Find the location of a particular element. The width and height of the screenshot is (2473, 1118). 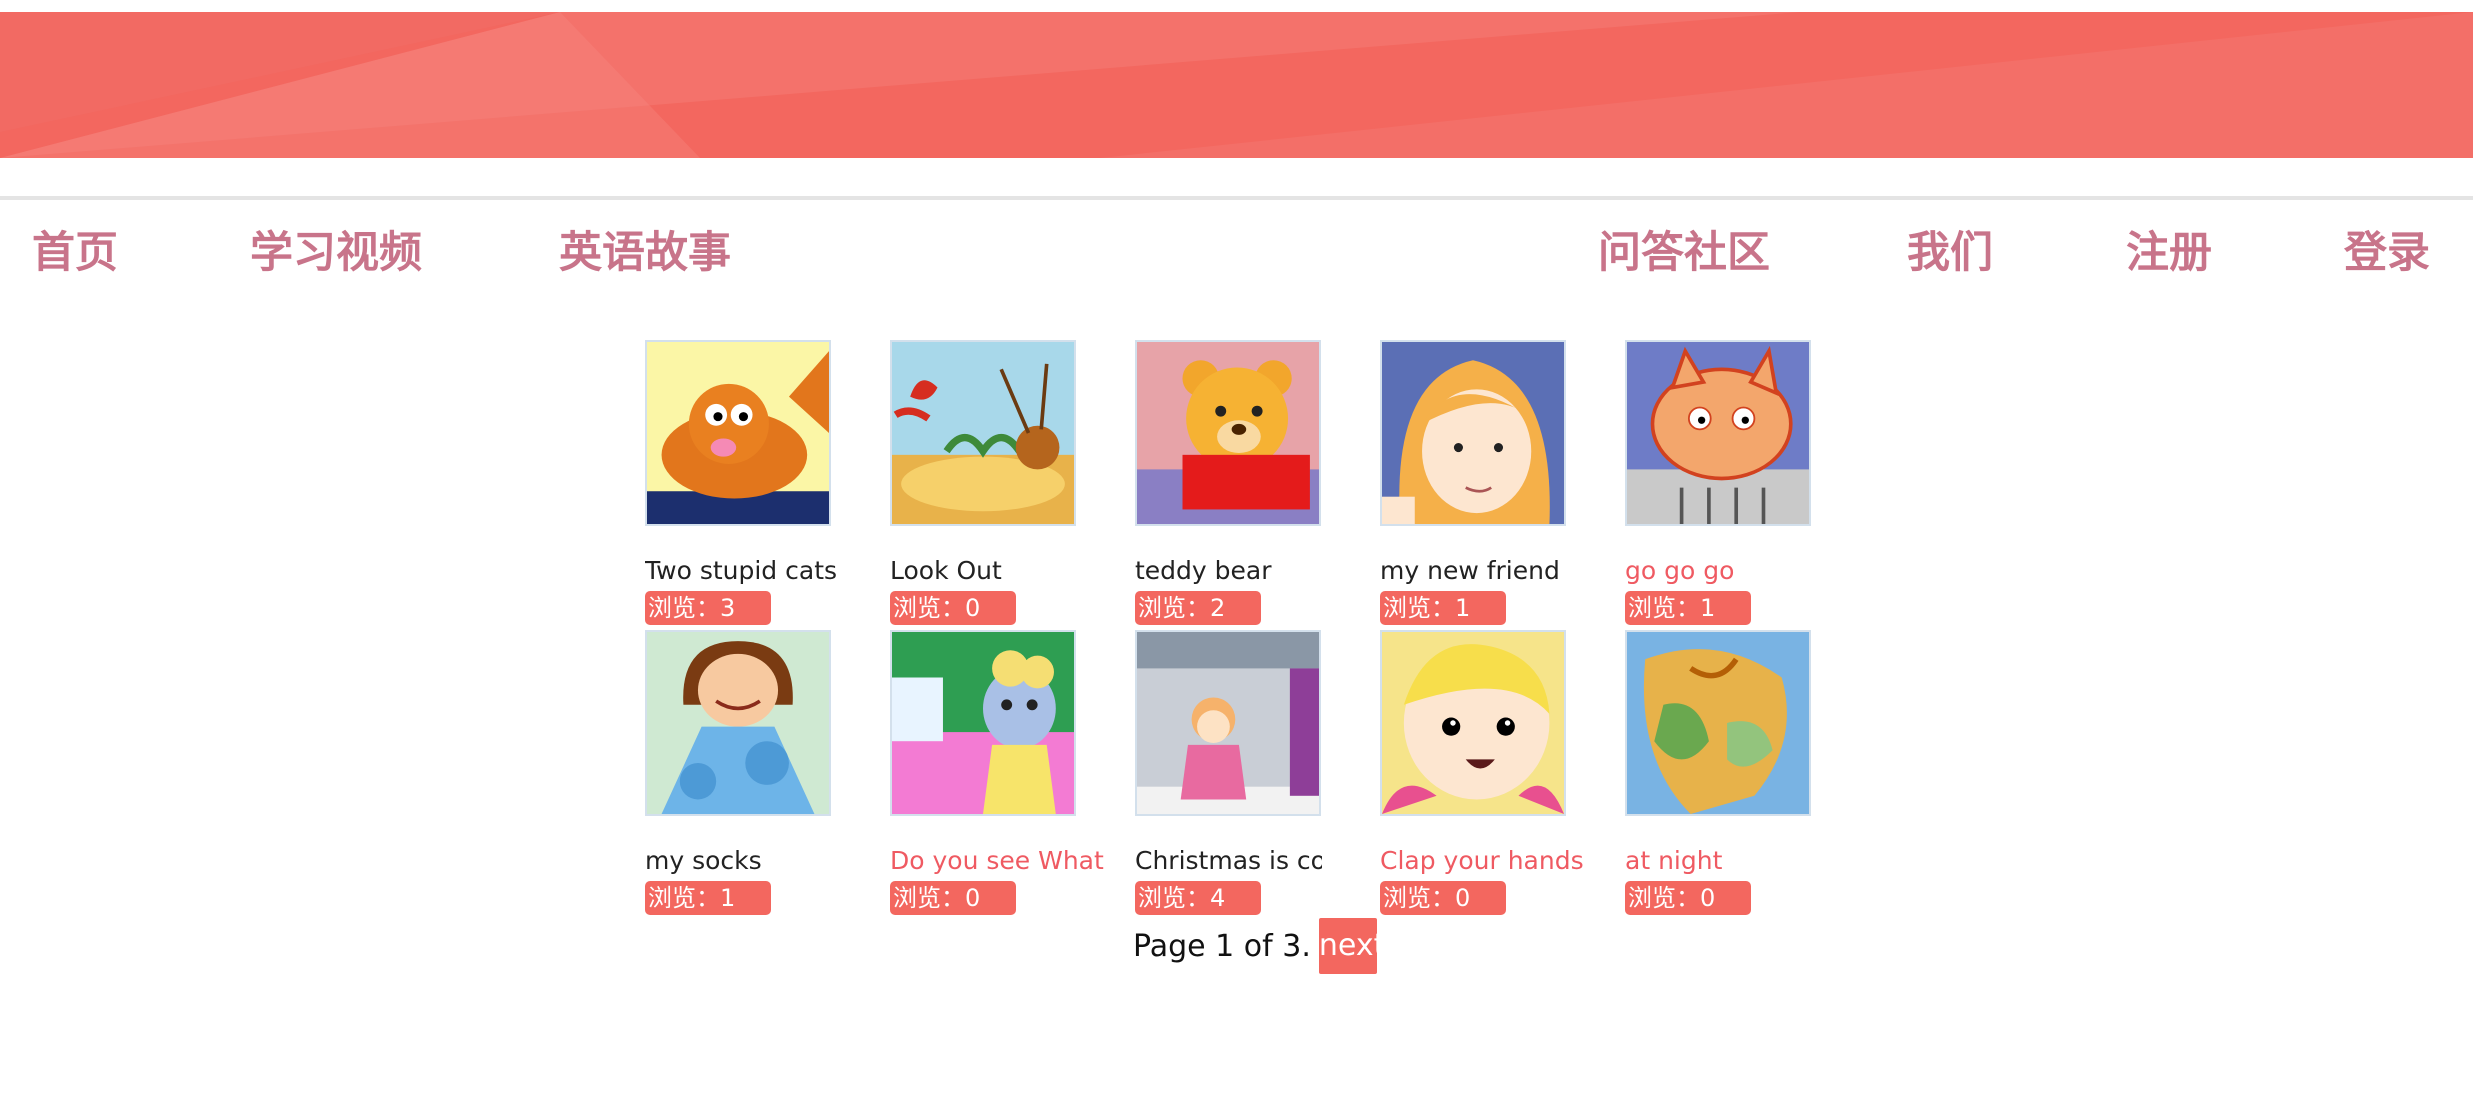

animal-kitchen-icon is located at coordinates (983, 723).